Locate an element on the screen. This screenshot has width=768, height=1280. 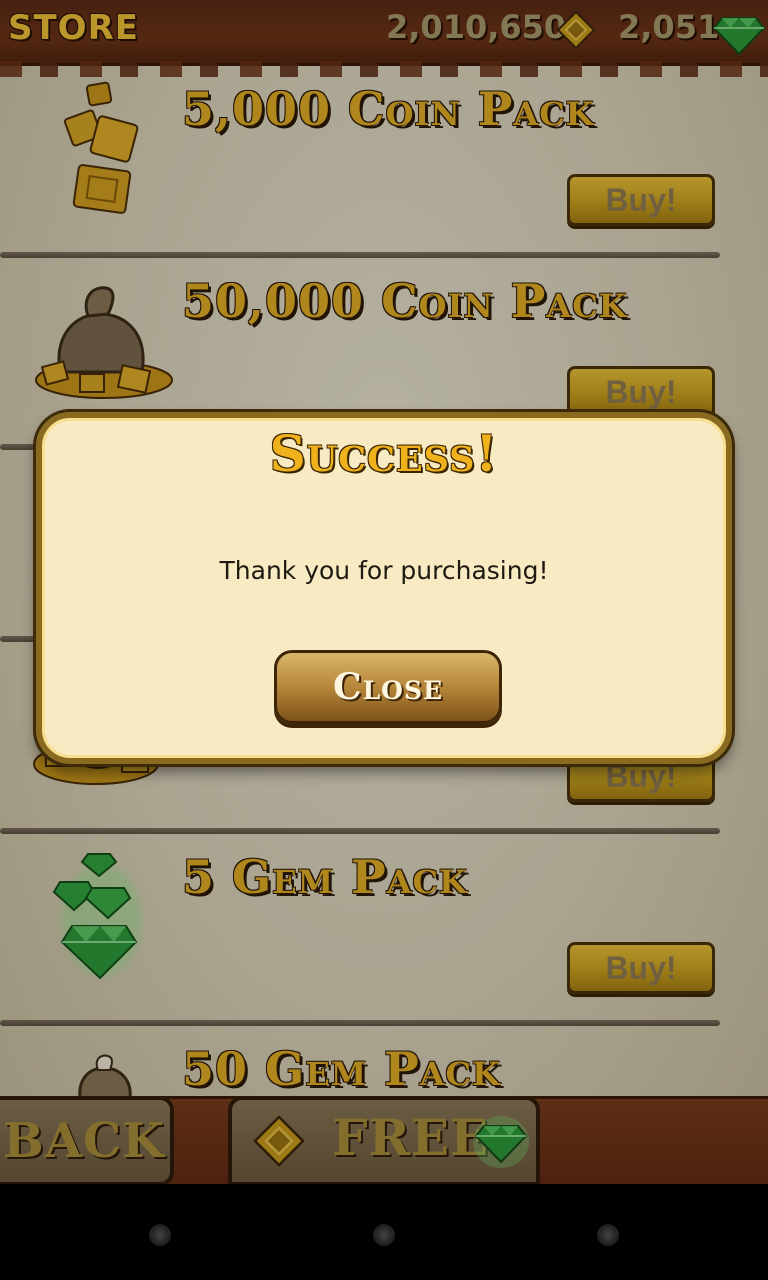
close-button-label: Close is located at coordinates (388, 687).